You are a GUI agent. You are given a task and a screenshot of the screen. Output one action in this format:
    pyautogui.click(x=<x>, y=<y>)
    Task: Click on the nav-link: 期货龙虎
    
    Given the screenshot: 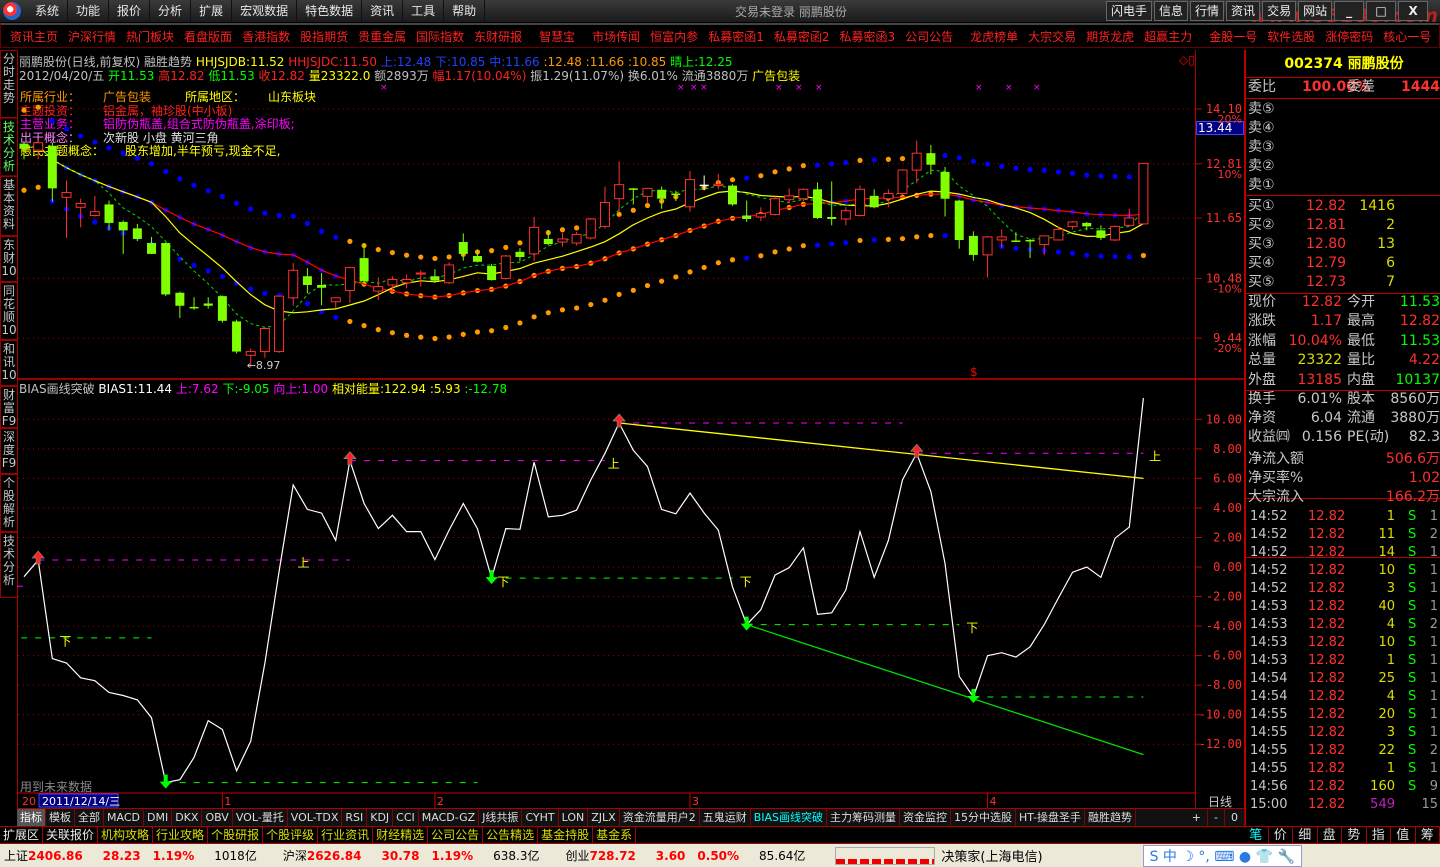 What is the action you would take?
    pyautogui.click(x=1110, y=36)
    